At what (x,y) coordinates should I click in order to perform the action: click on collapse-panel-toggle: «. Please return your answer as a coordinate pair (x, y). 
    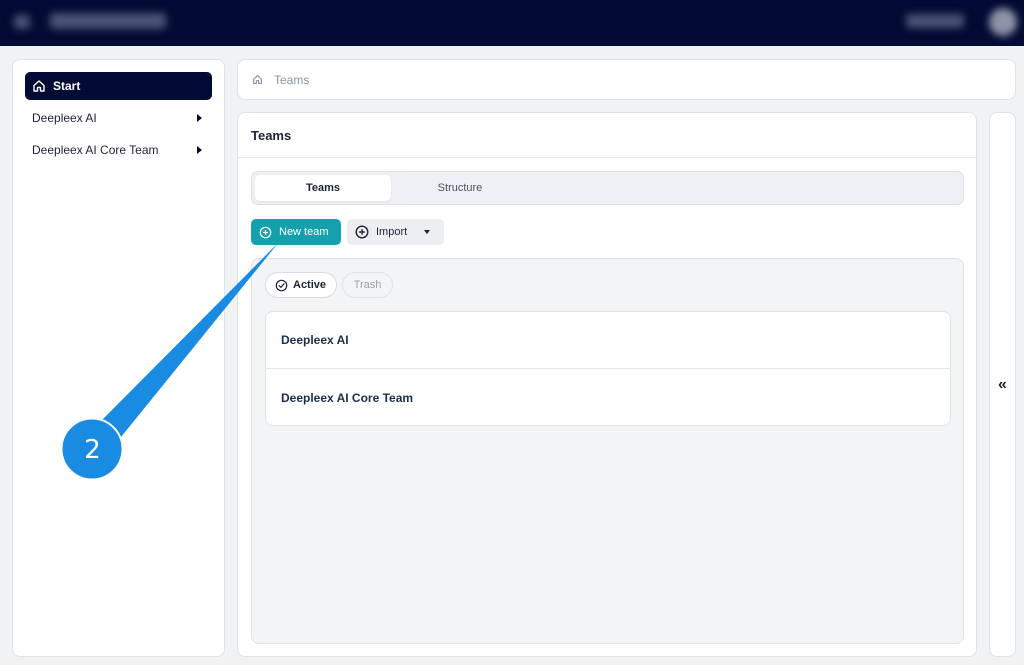
    Looking at the image, I should click on (1002, 384).